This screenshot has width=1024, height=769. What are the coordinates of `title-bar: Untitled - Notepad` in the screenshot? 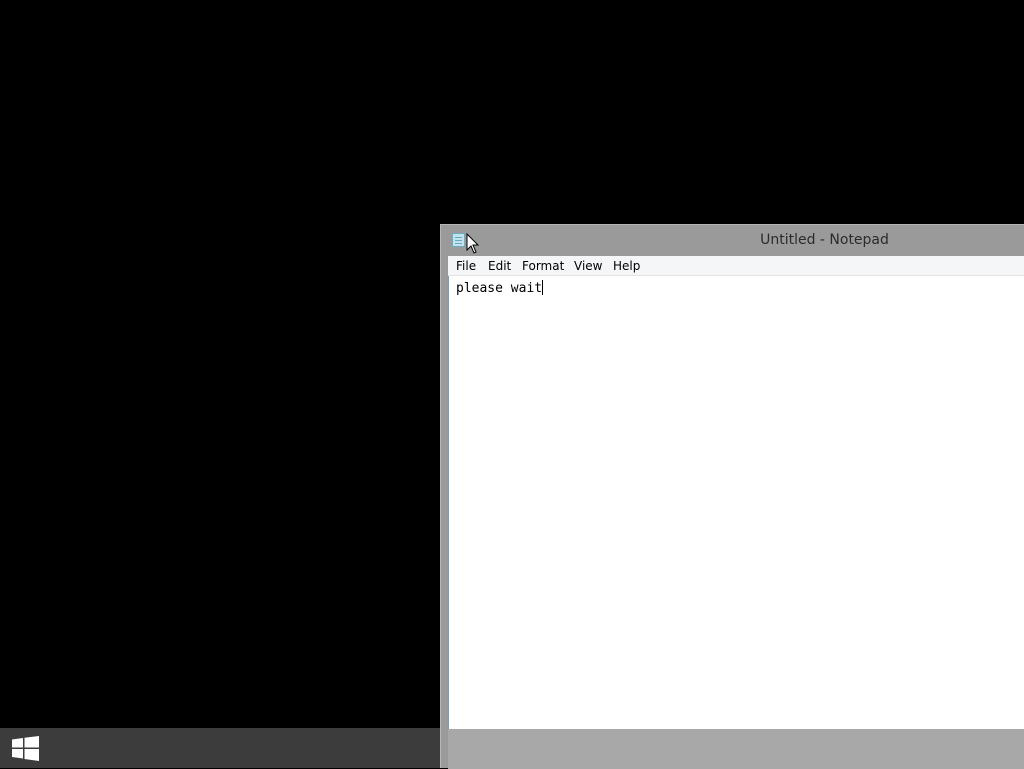 It's located at (732, 240).